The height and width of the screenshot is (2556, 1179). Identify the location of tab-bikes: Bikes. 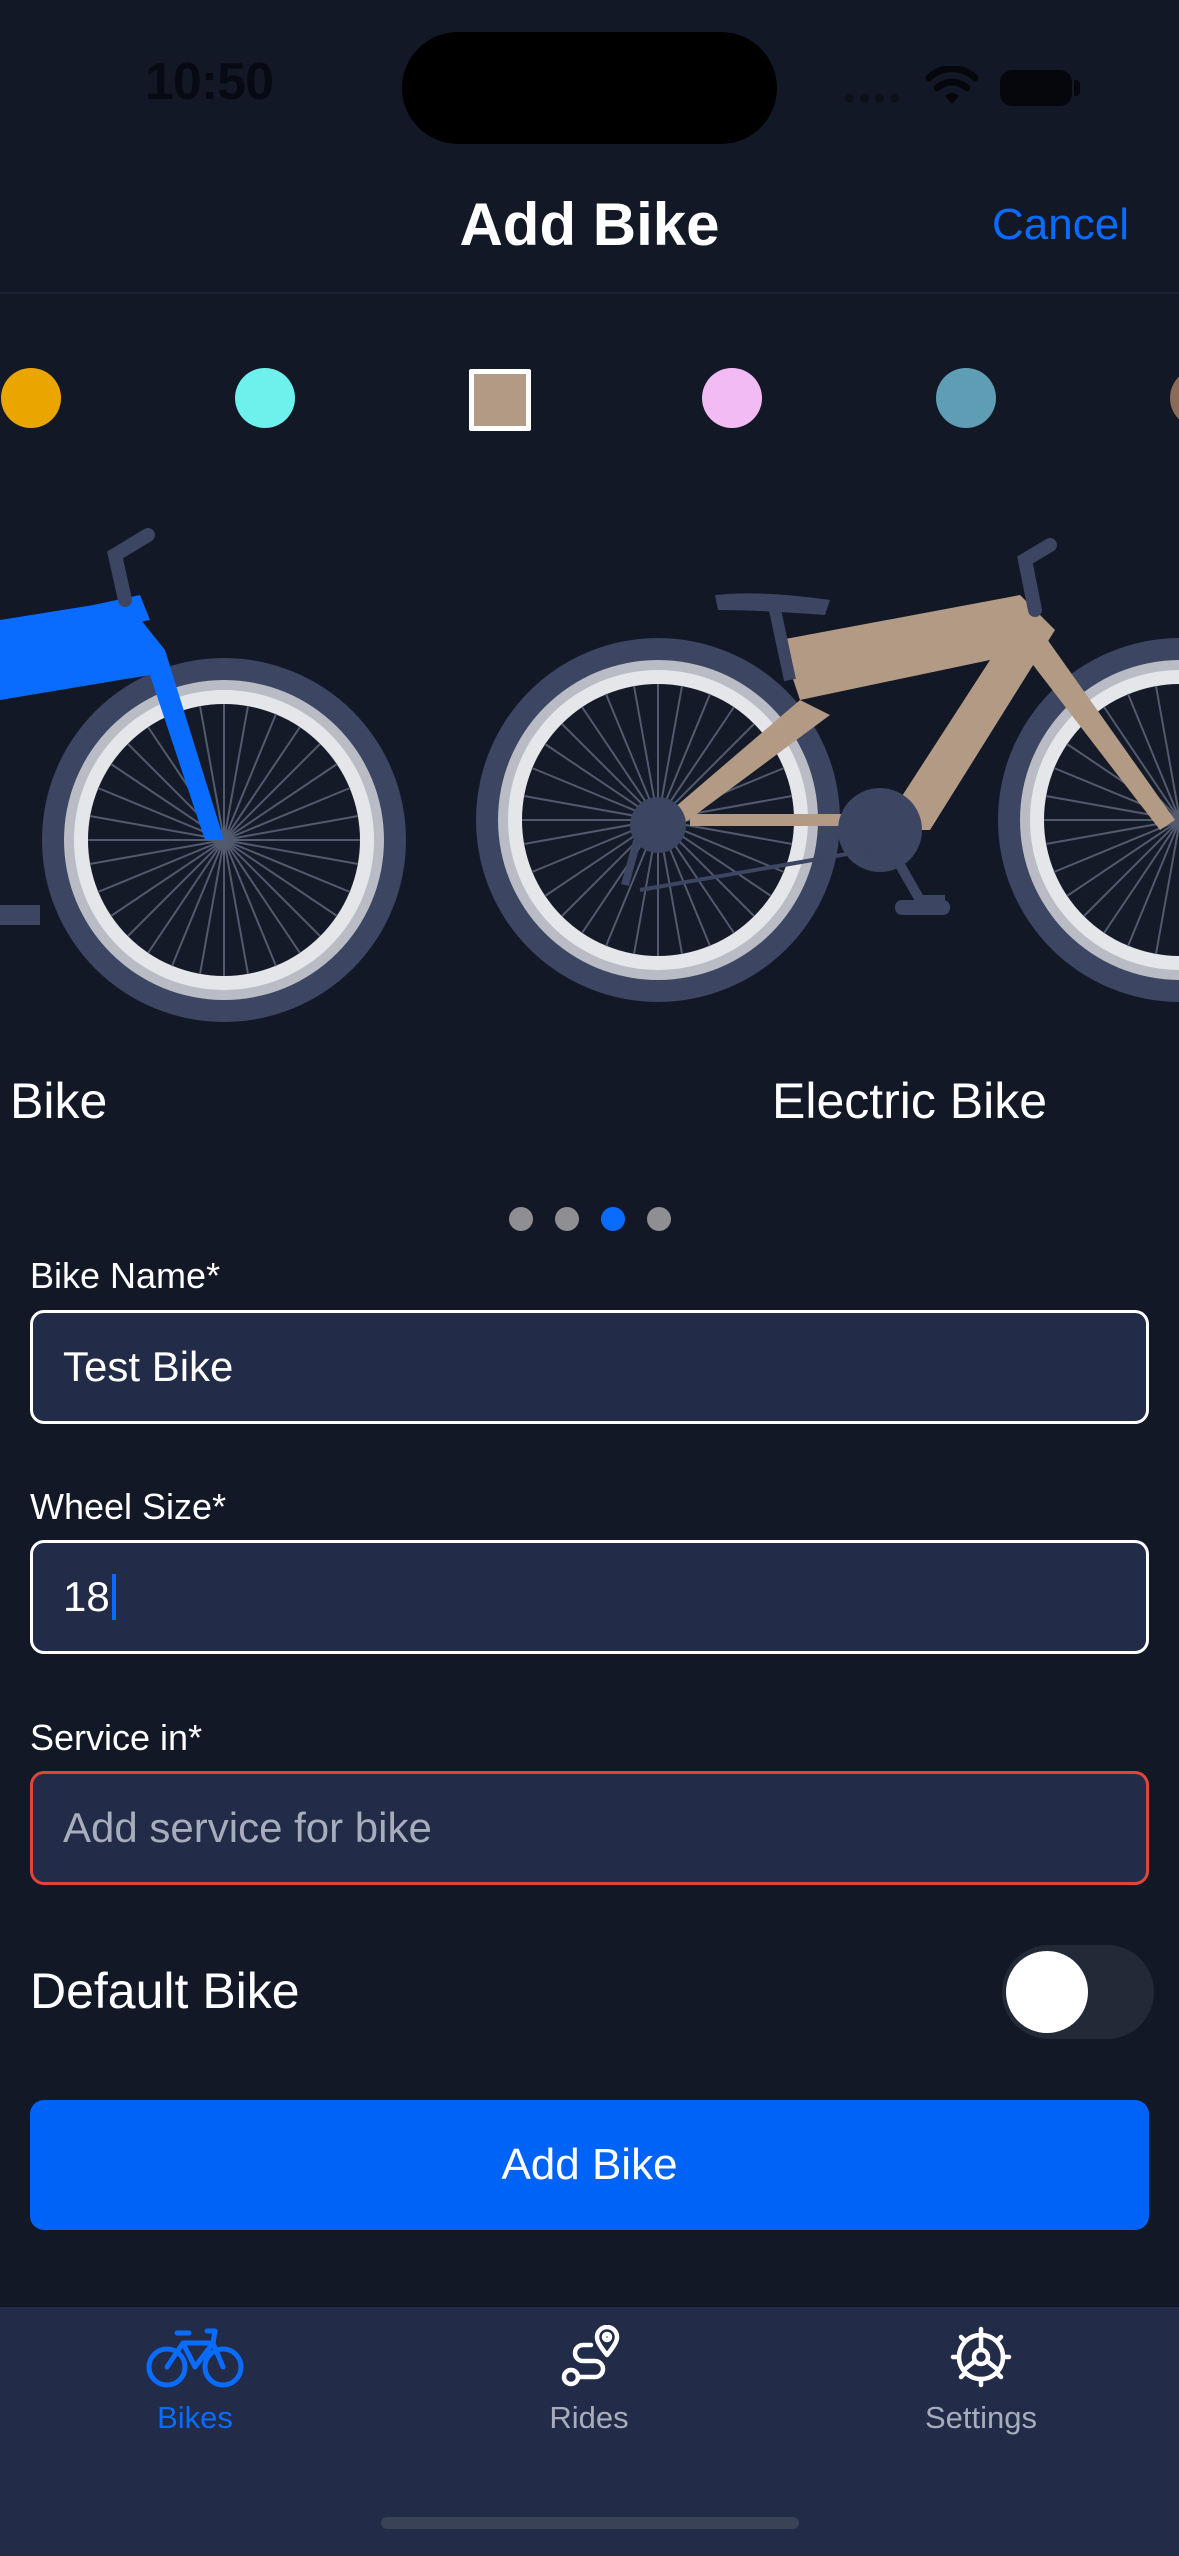
(195, 2380).